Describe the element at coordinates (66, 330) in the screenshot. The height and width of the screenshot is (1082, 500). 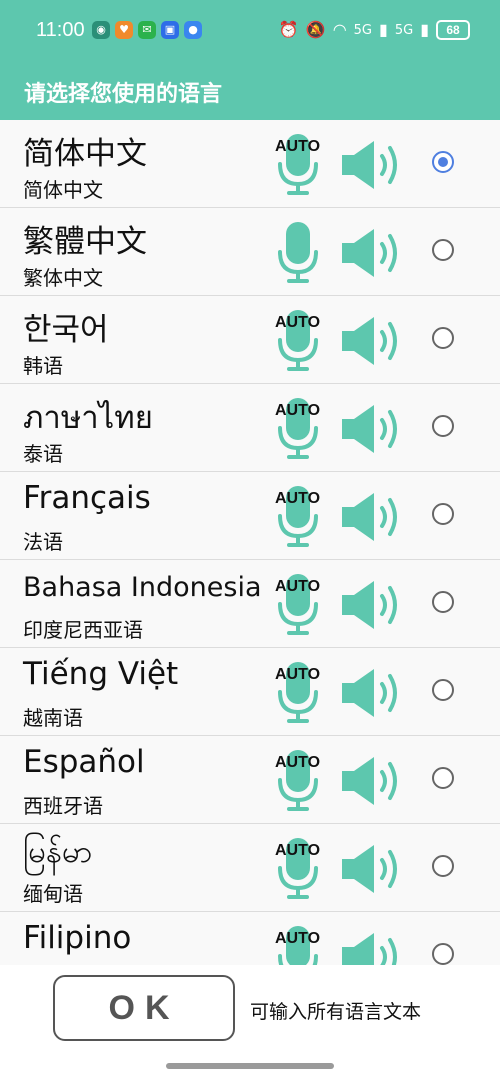
I see `language-native-name: 한국어` at that location.